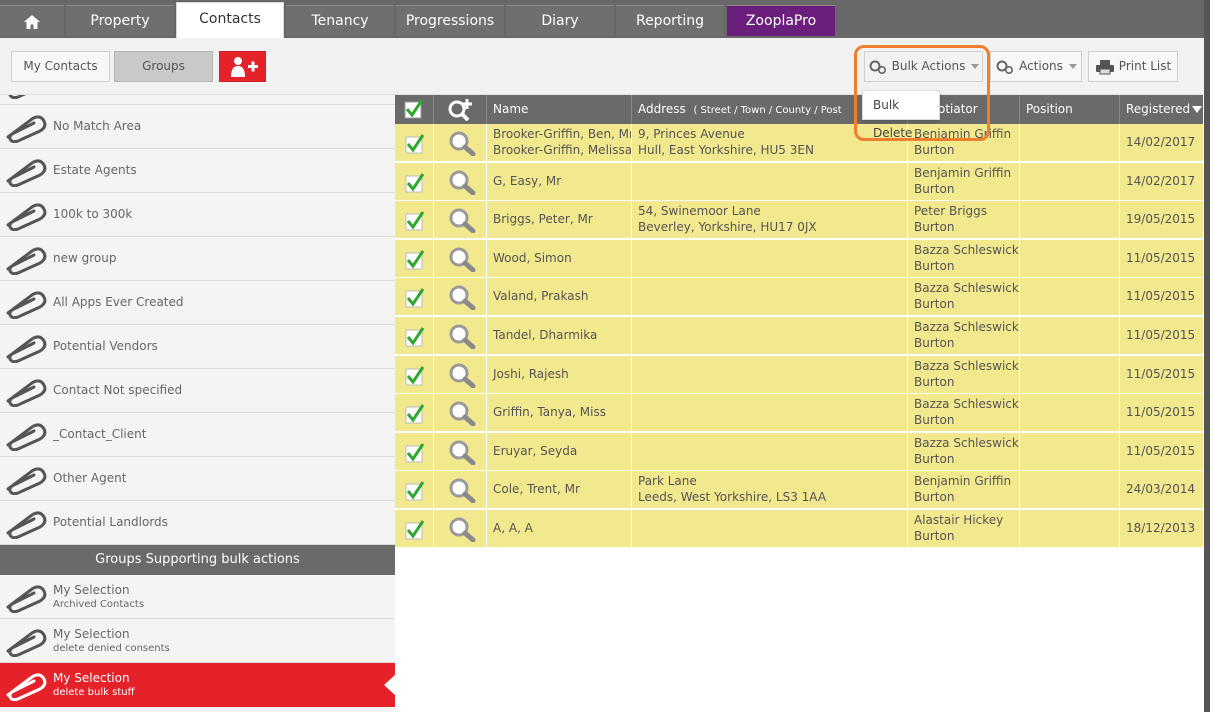  What do you see at coordinates (163, 66) in the screenshot?
I see `groups-button: Groups` at bounding box center [163, 66].